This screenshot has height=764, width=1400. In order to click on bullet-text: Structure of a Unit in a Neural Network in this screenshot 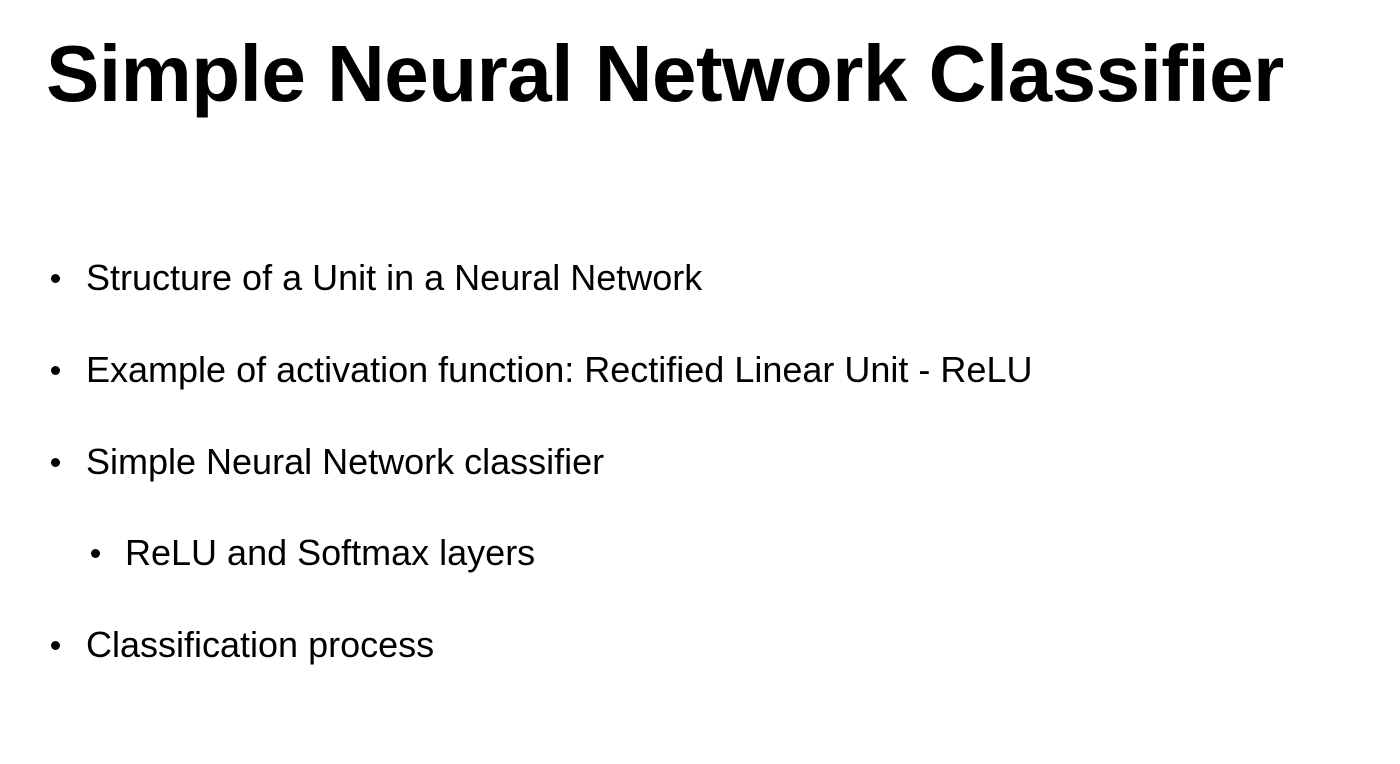, I will do `click(394, 277)`.